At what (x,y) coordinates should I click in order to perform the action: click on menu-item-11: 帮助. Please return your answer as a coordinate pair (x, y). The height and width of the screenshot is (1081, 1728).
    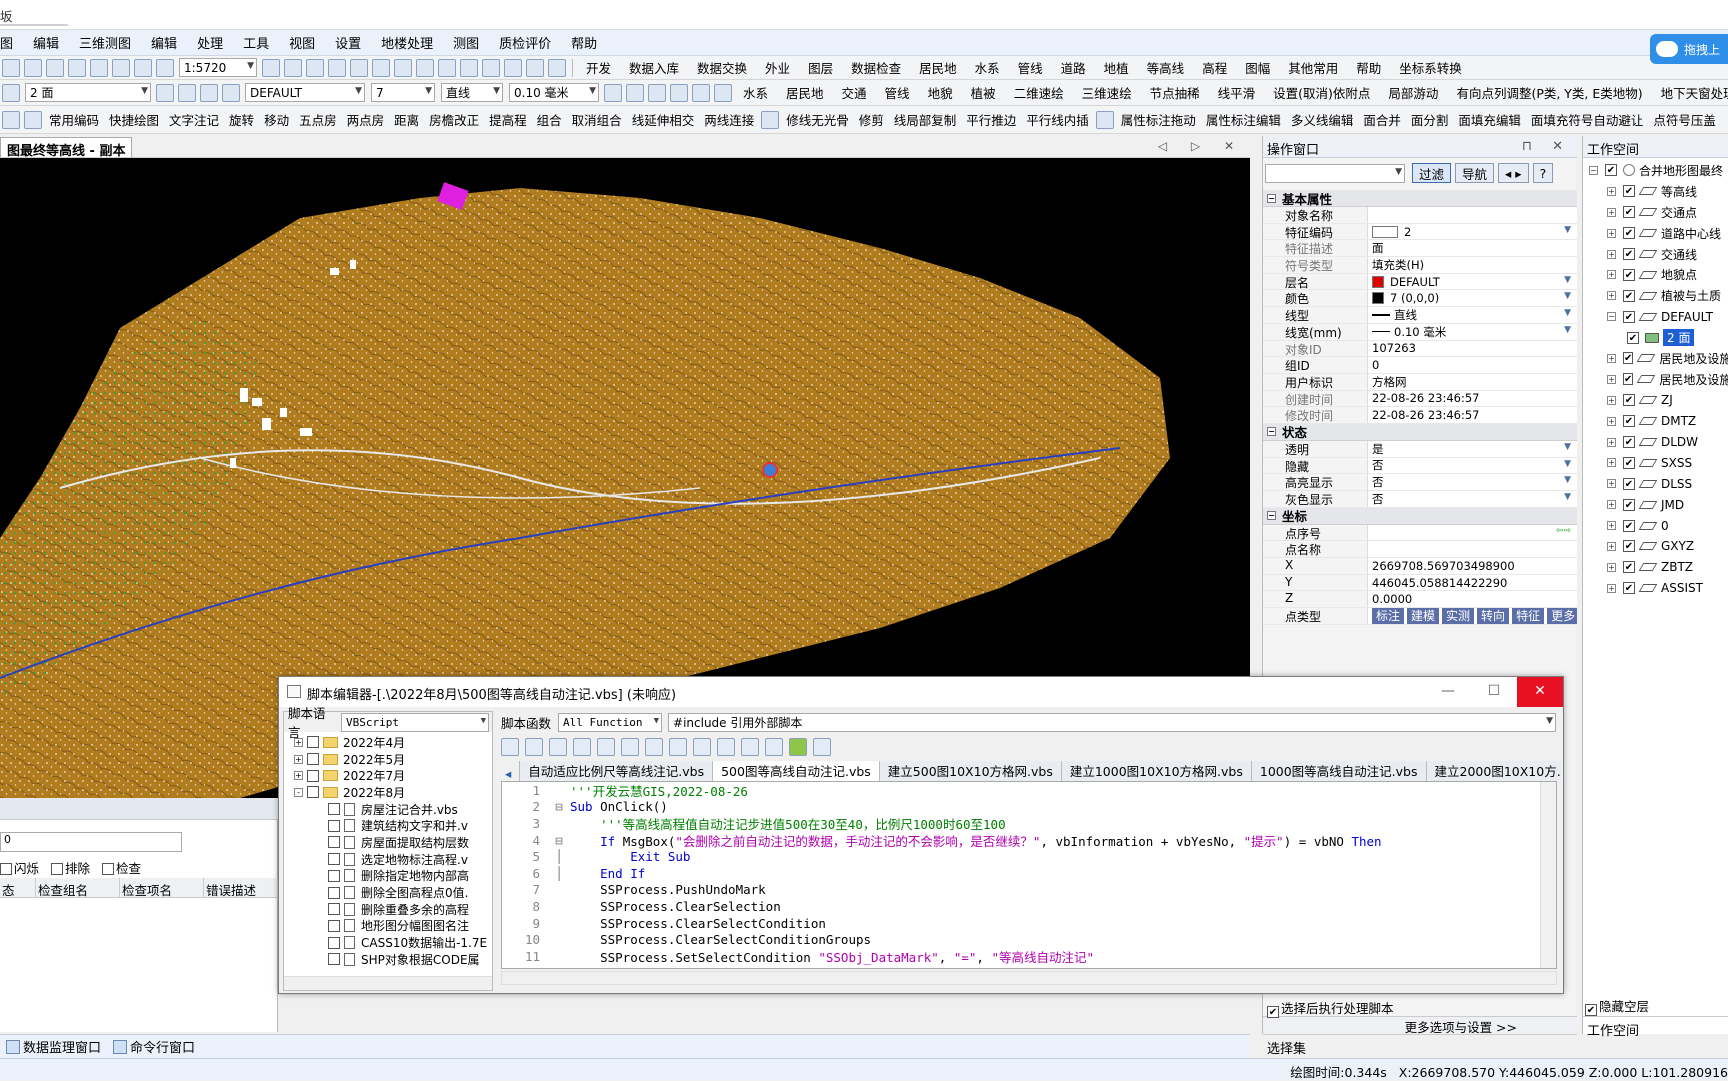
    Looking at the image, I should click on (594, 42).